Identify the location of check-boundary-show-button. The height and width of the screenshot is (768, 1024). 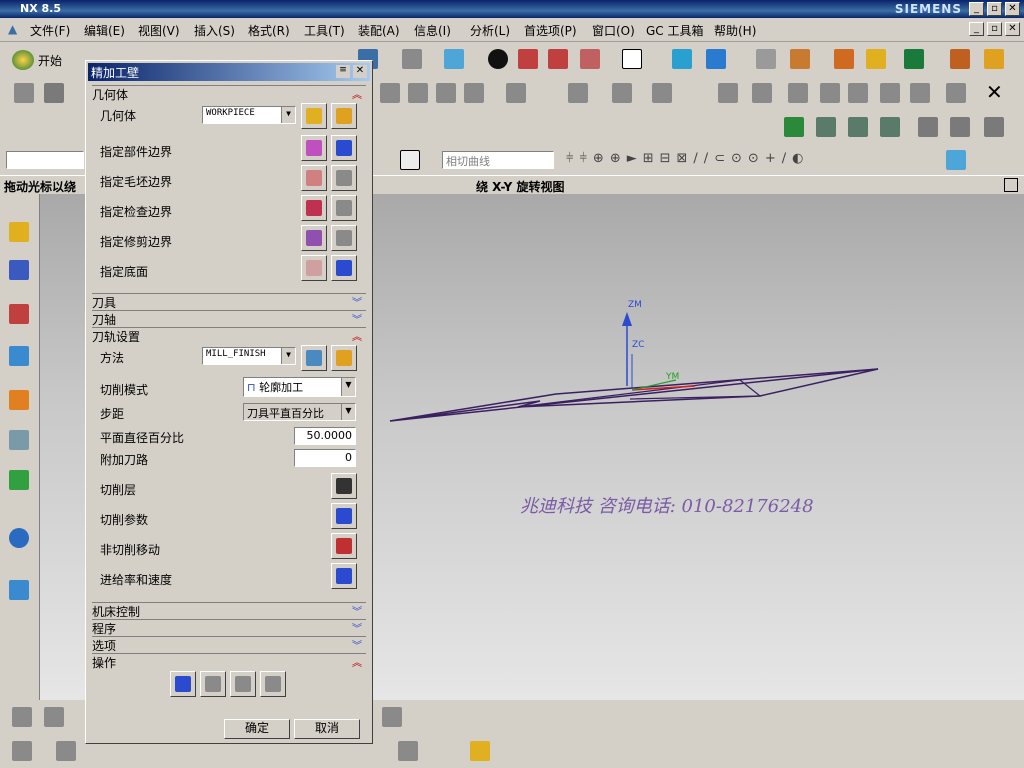
(344, 208).